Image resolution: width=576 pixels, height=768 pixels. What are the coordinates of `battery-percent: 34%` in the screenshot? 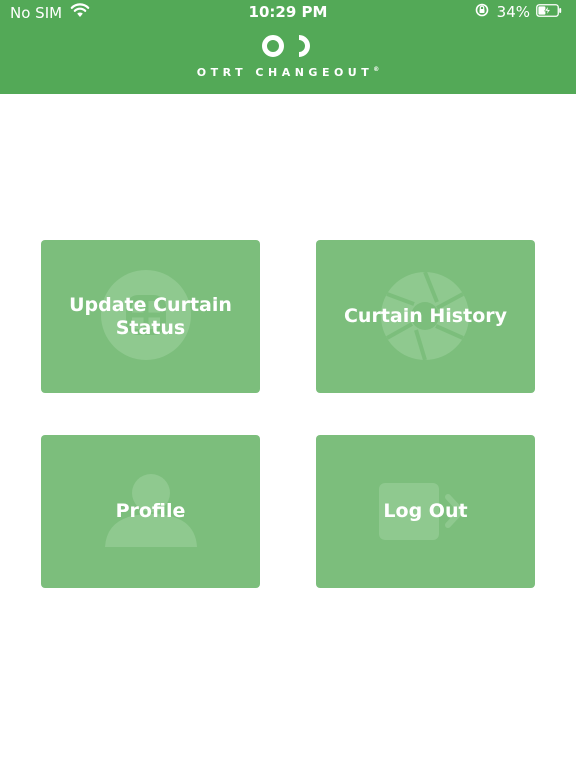 It's located at (513, 12).